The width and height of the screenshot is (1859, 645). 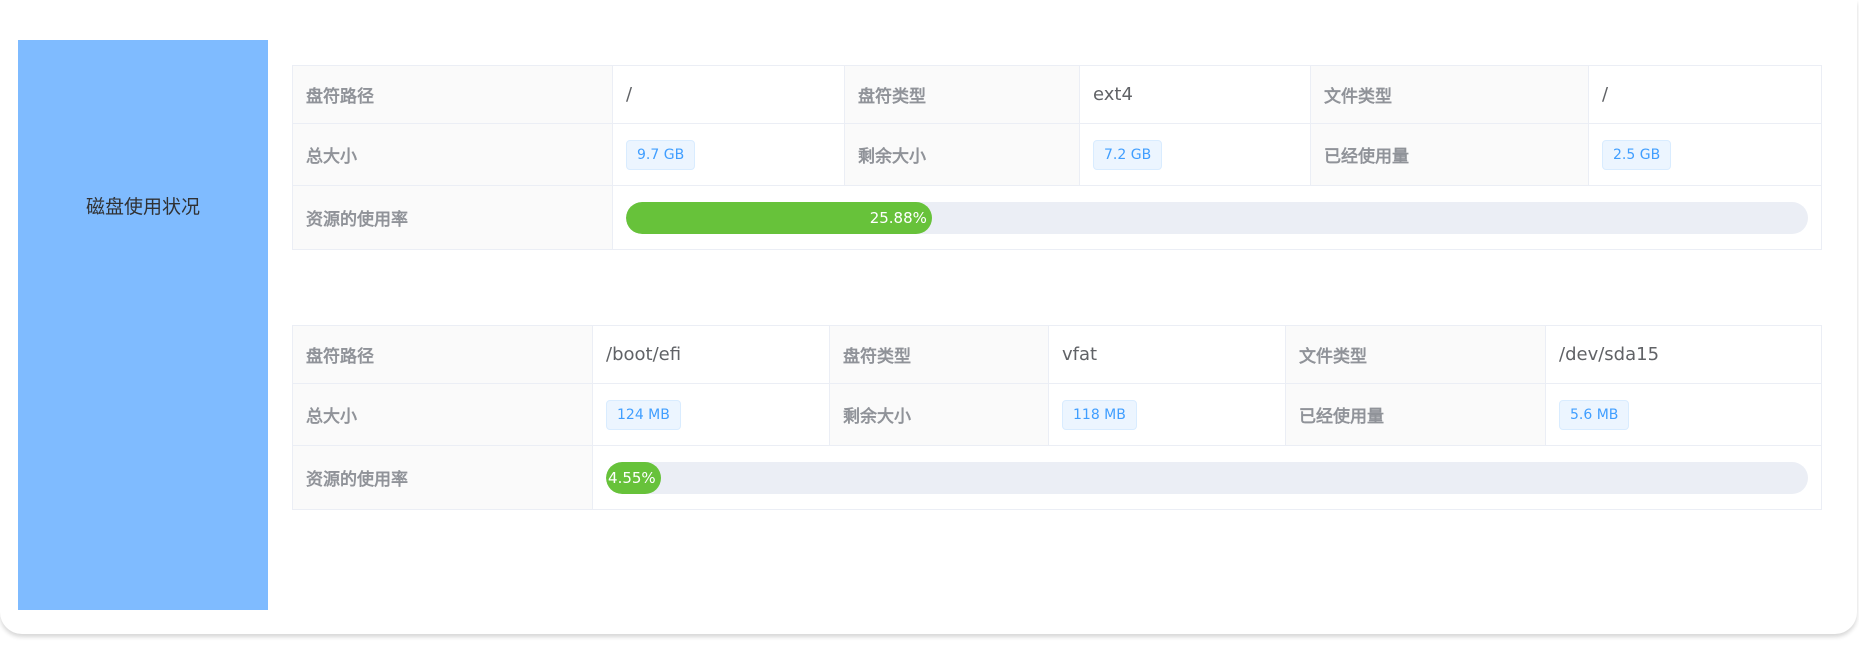 What do you see at coordinates (728, 154) in the screenshot?
I see `total-cell: 9.7 GB` at bounding box center [728, 154].